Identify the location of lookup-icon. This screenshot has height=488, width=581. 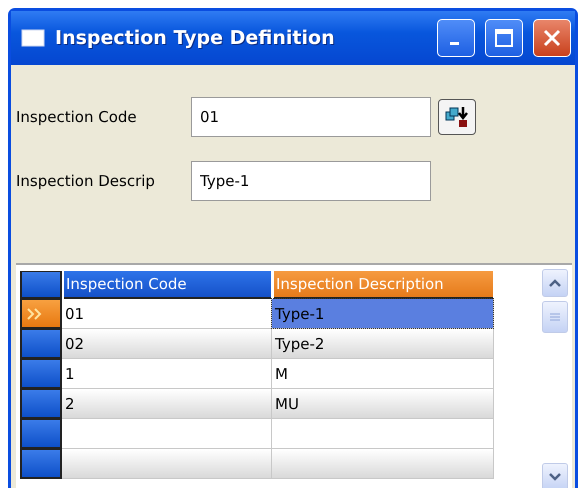
(457, 117).